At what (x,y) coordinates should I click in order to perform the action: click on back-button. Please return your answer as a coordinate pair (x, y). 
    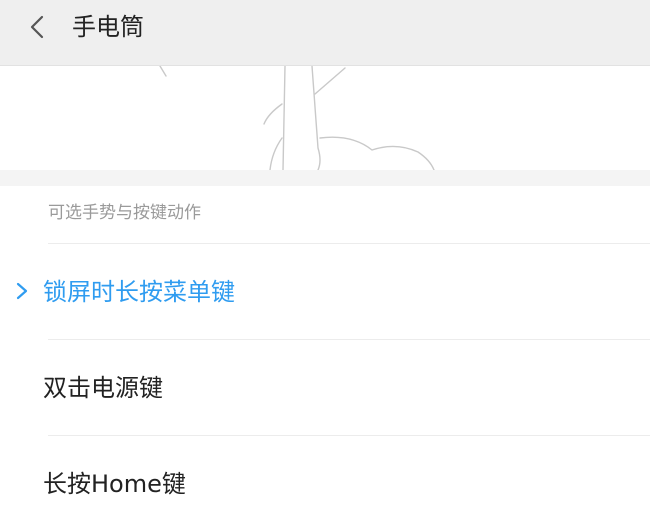
    Looking at the image, I should click on (39, 27).